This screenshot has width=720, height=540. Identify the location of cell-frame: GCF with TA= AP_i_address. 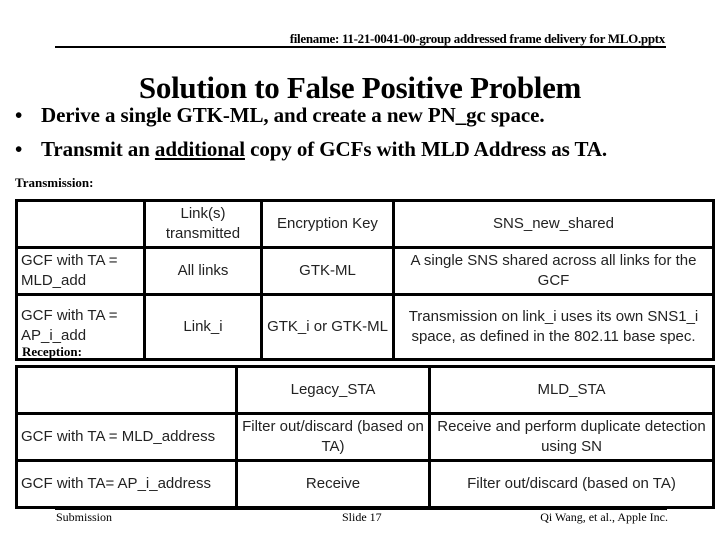
(126, 484).